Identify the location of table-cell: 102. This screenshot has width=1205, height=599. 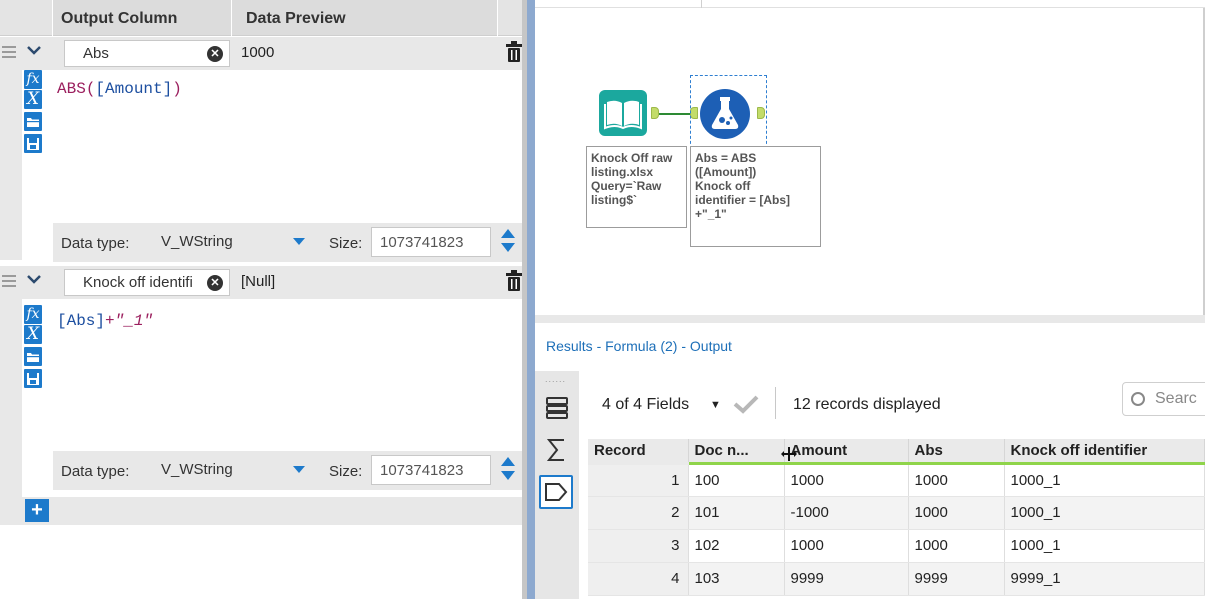
(736, 546).